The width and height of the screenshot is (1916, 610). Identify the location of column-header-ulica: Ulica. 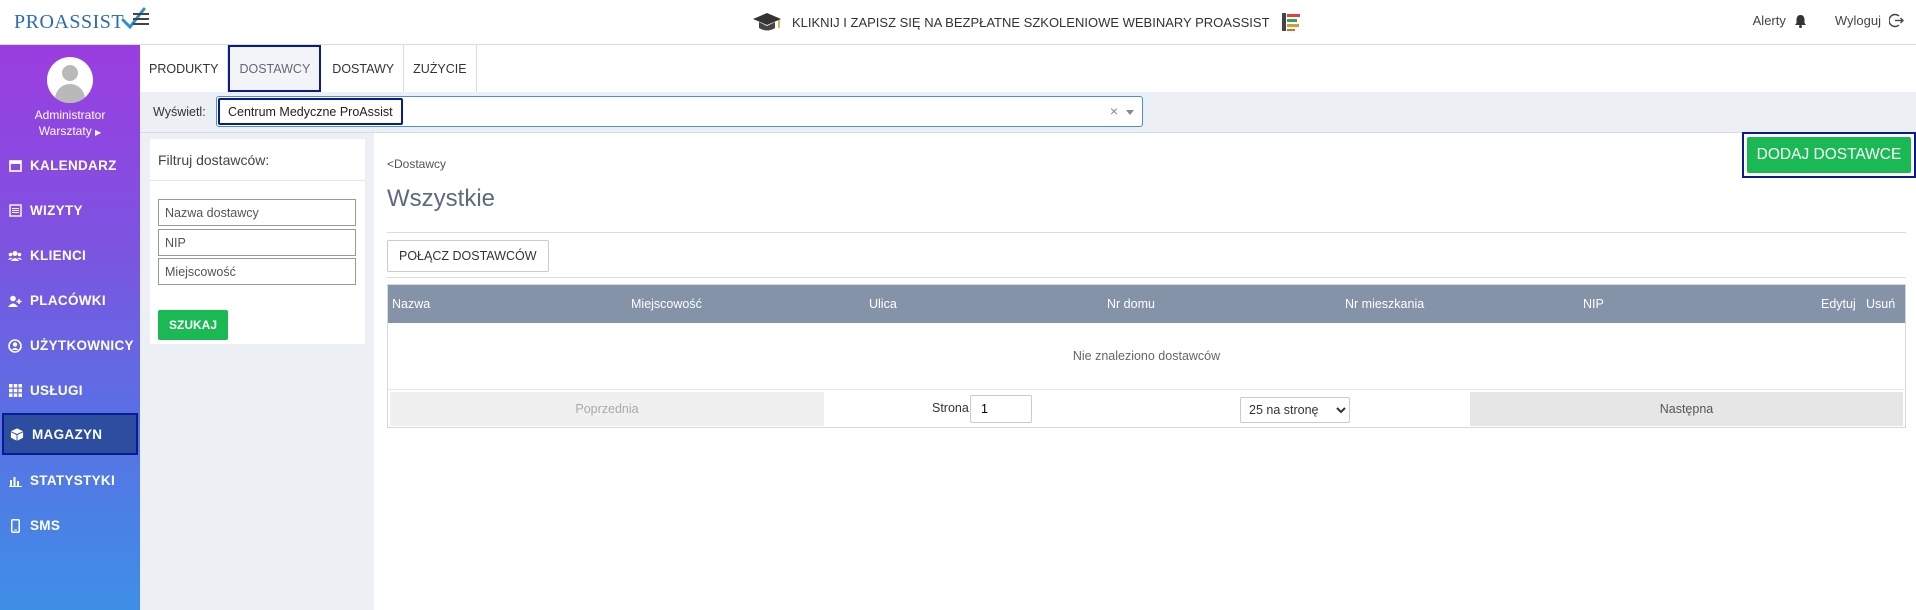
(984, 304).